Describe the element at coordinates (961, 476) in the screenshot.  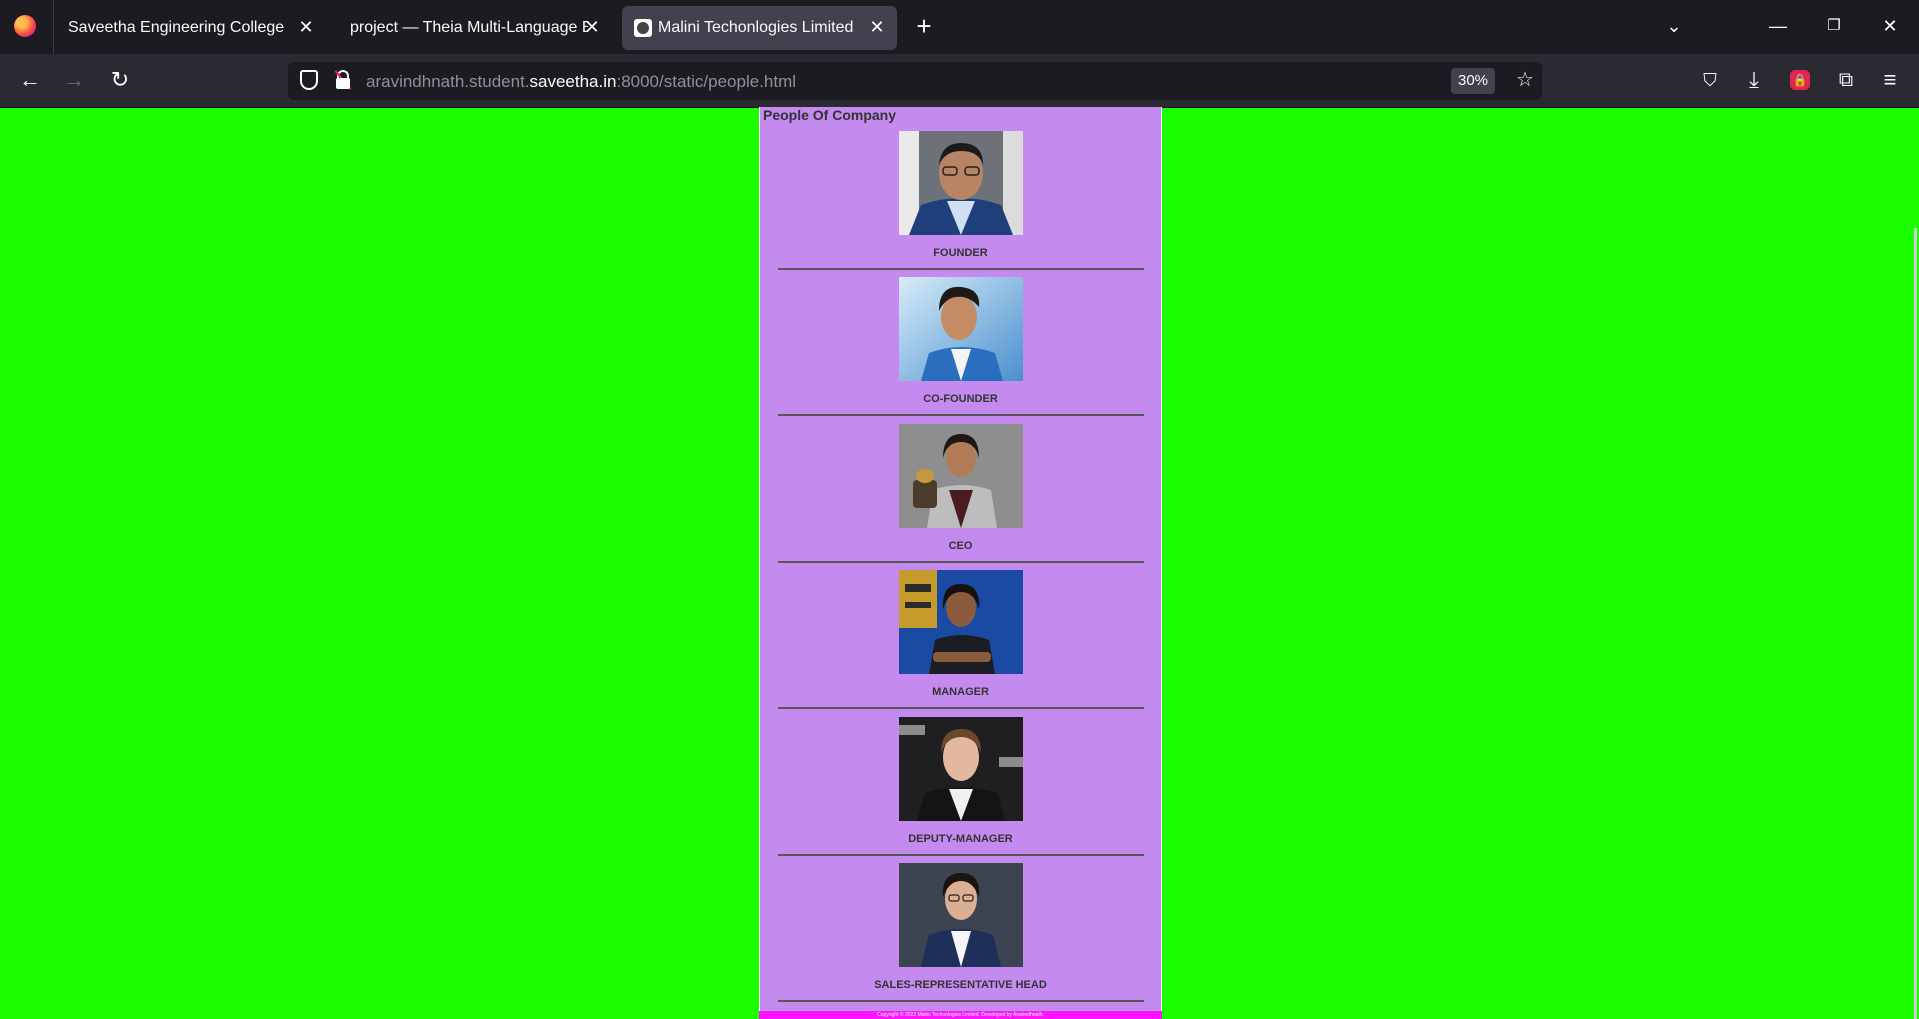
I see `ceo-photo` at that location.